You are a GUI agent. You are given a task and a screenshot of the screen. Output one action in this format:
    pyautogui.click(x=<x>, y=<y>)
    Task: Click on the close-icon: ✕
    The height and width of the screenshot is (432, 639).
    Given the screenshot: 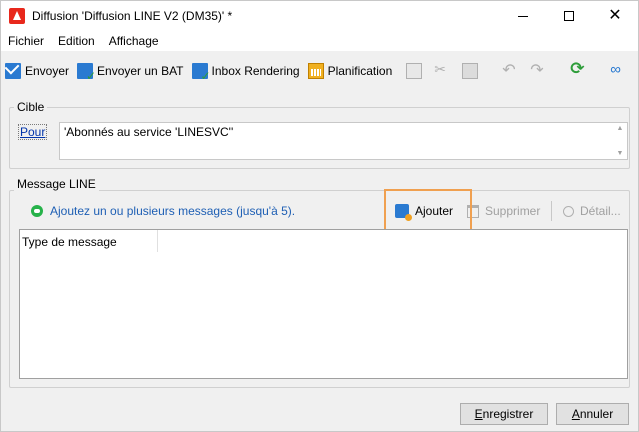 What is the action you would take?
    pyautogui.click(x=615, y=15)
    